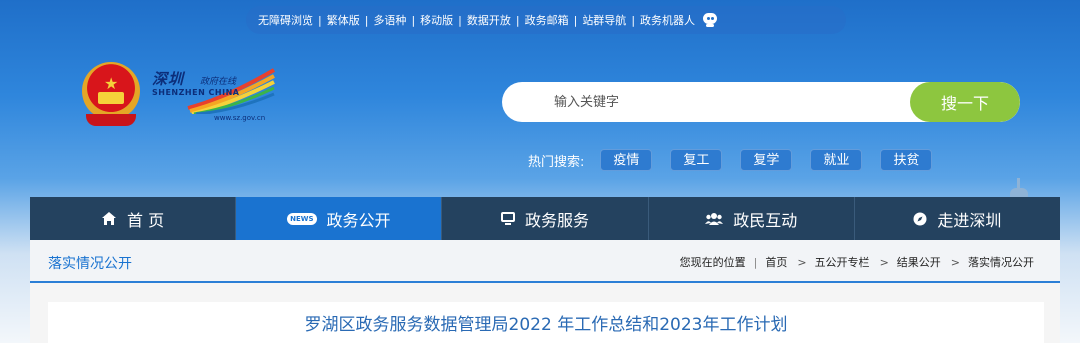 This screenshot has height=343, width=1080. I want to click on gov-mail-link: 政务邮箱, so click(547, 20).